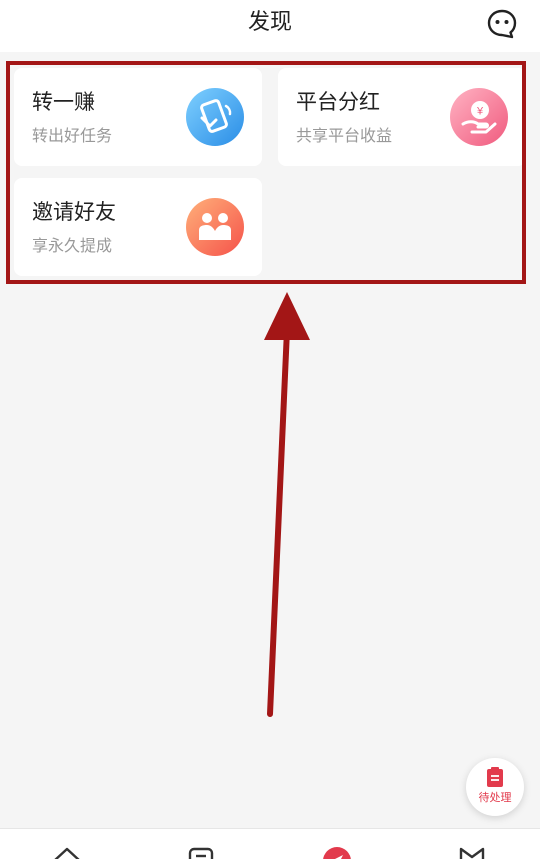 The image size is (540, 859). I want to click on card-subtitle: 享永久提成, so click(72, 245).